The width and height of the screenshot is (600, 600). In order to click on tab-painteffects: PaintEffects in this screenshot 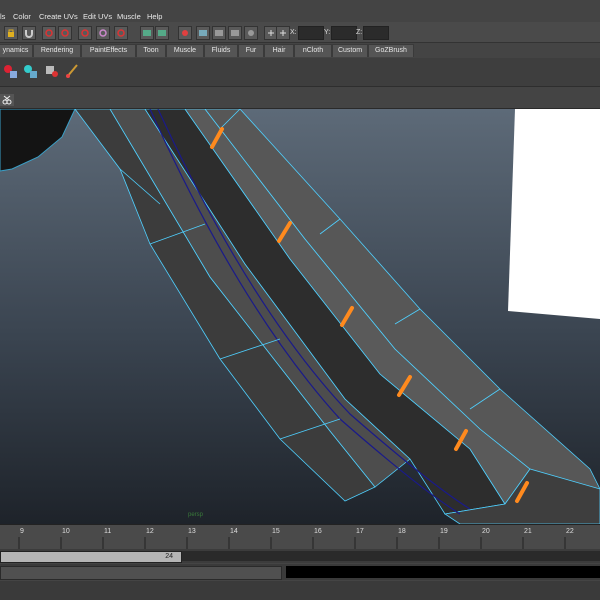, I will do `click(108, 50)`.